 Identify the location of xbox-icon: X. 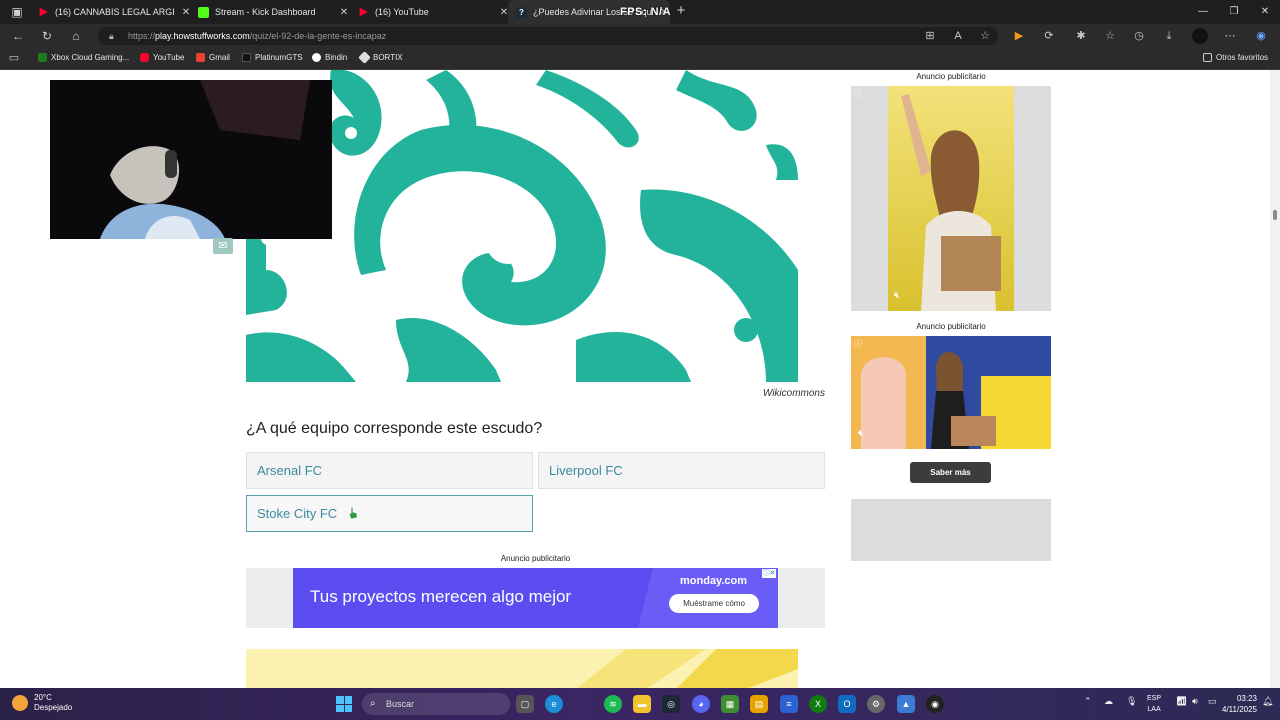
(818, 704).